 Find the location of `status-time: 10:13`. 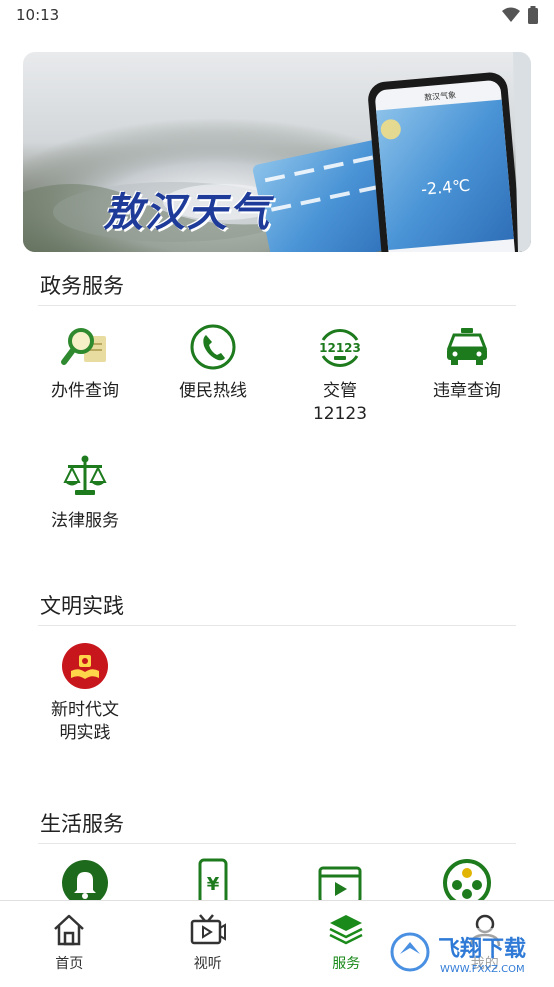

status-time: 10:13 is located at coordinates (37, 15).